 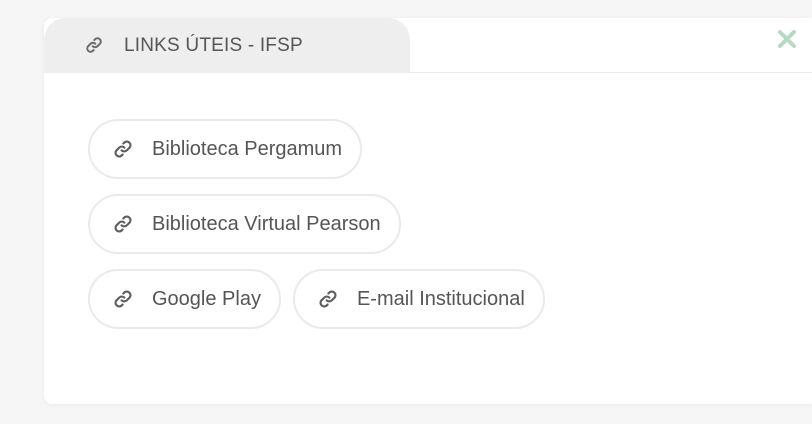 I want to click on close-icon, so click(x=787, y=39).